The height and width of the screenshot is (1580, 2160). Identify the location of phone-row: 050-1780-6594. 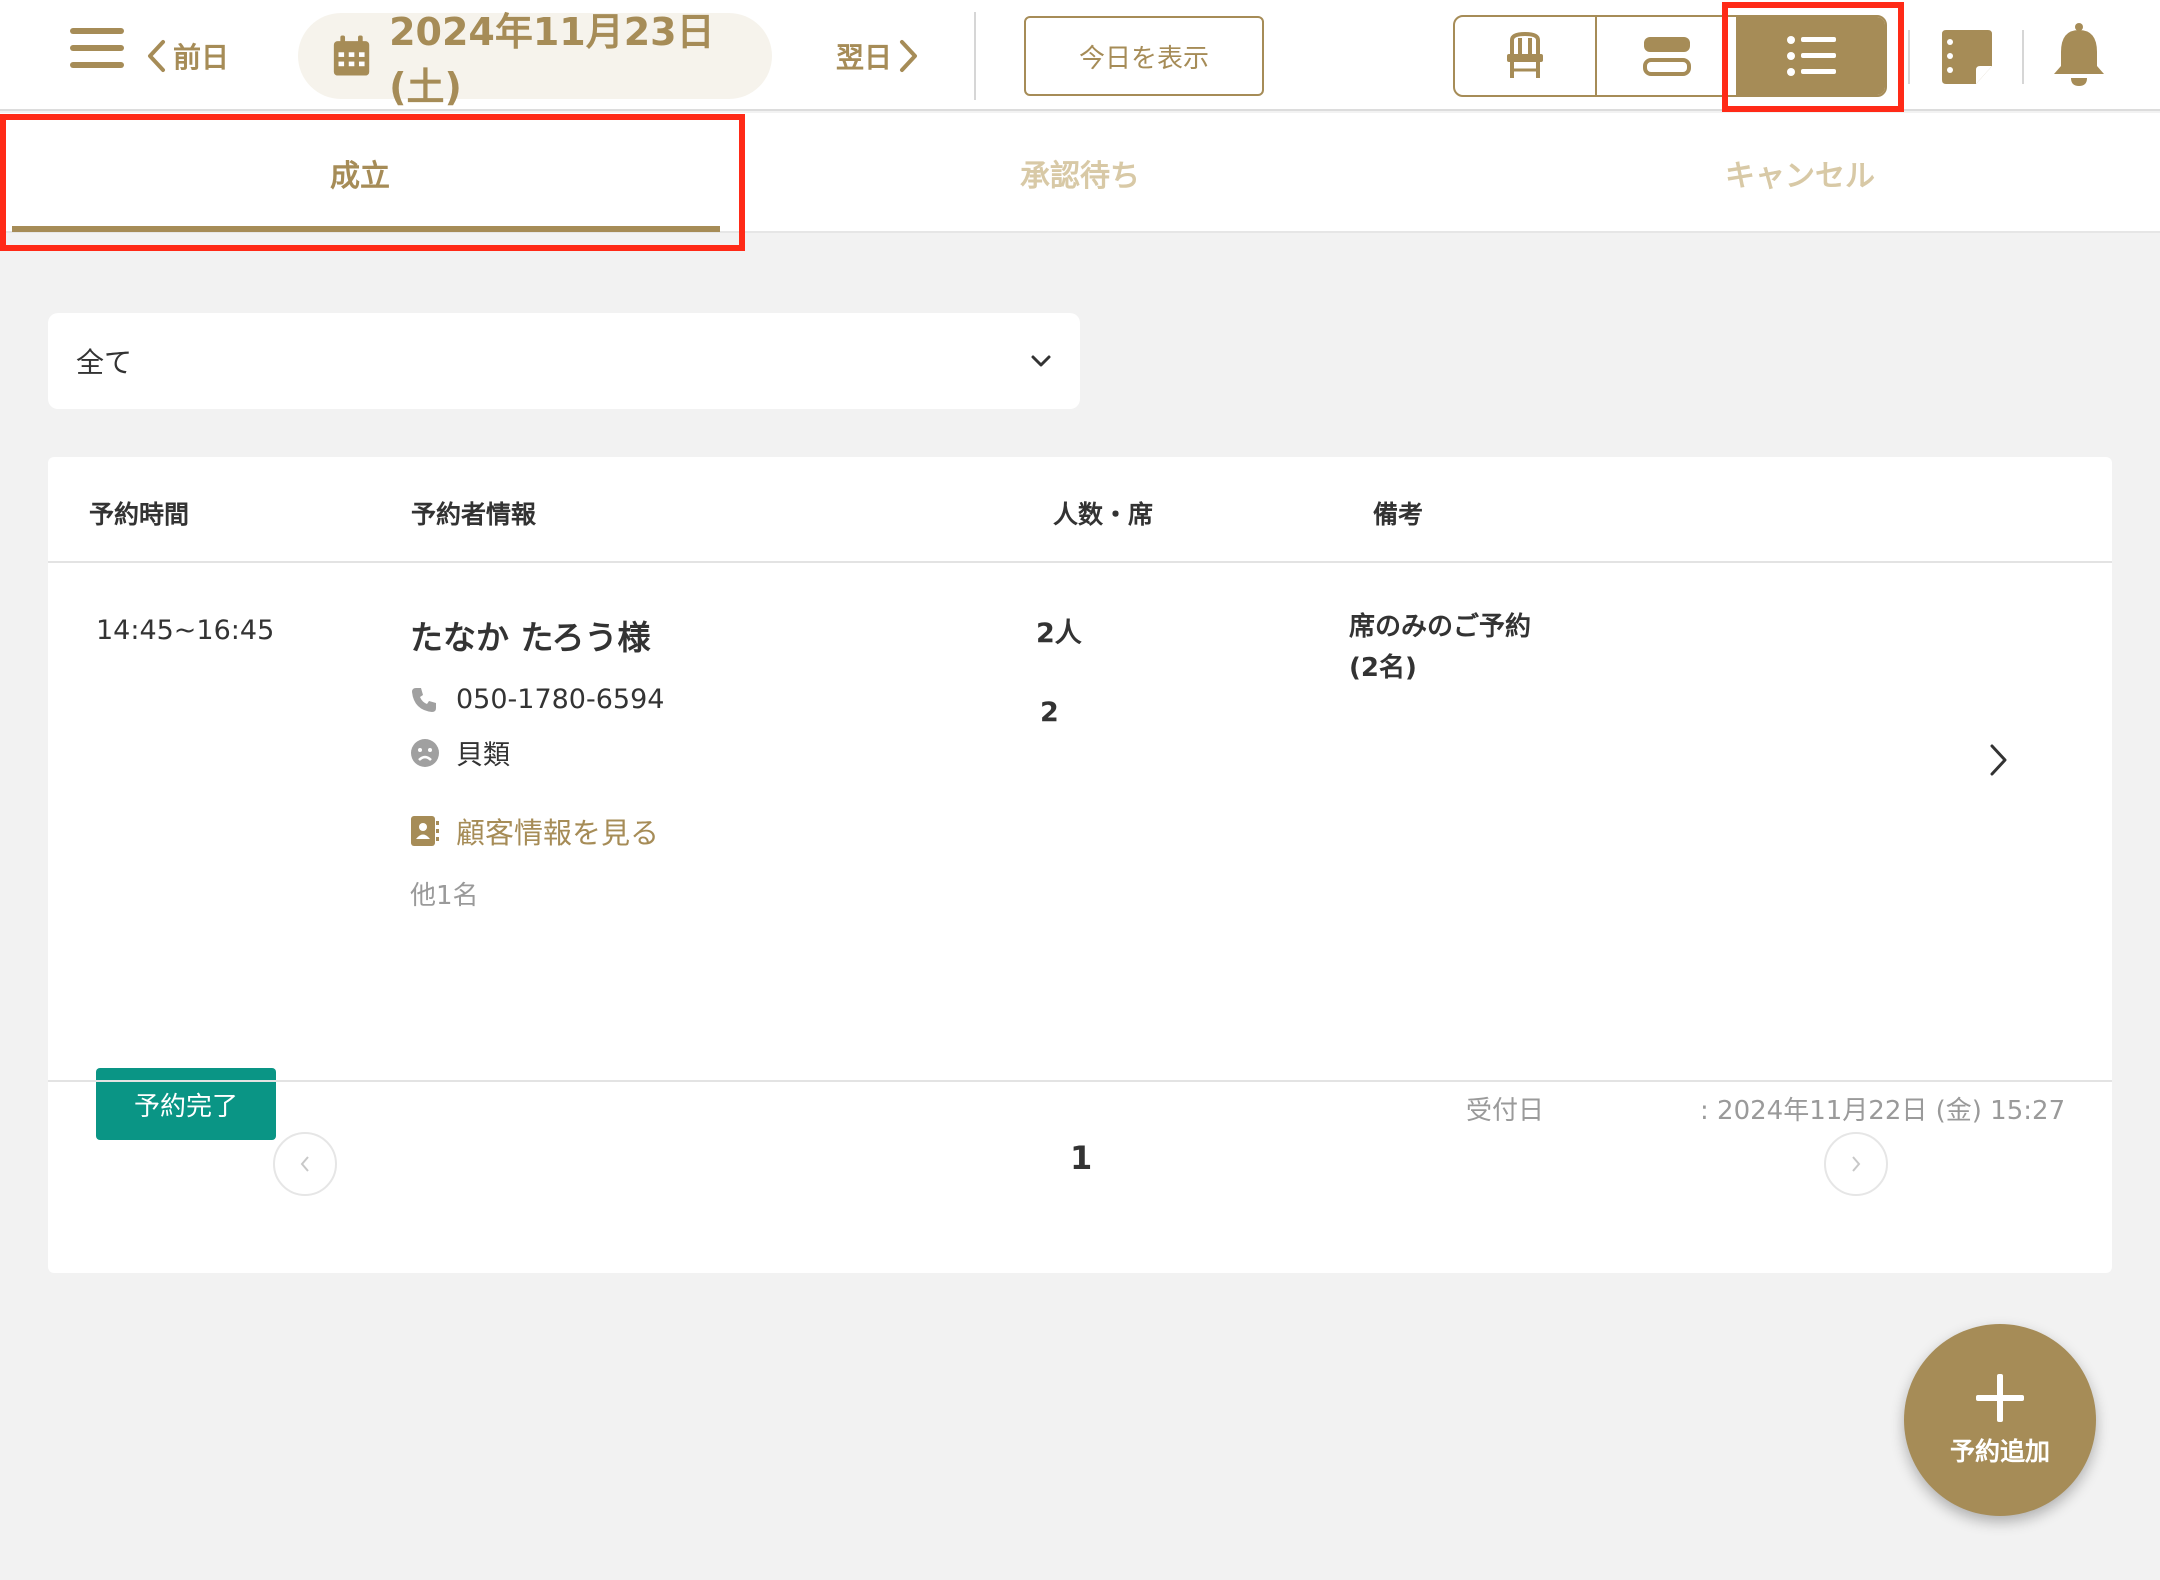
(537, 699).